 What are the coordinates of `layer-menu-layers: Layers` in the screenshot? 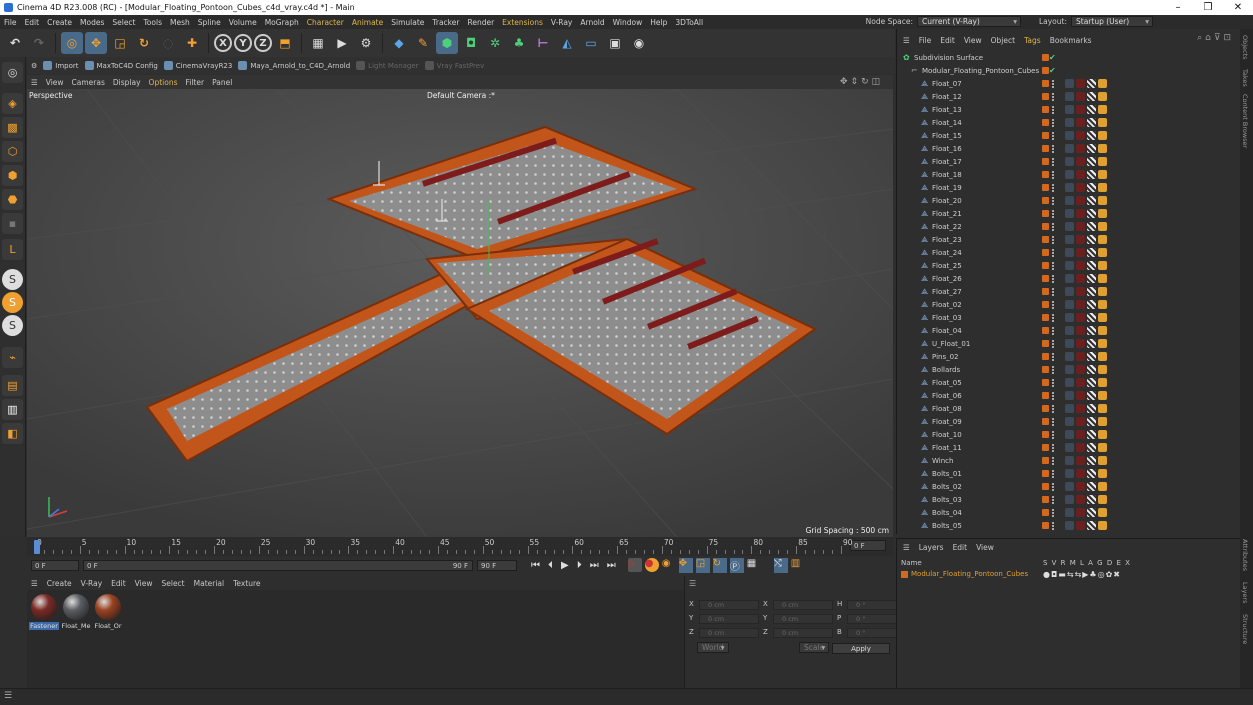 It's located at (931, 547).